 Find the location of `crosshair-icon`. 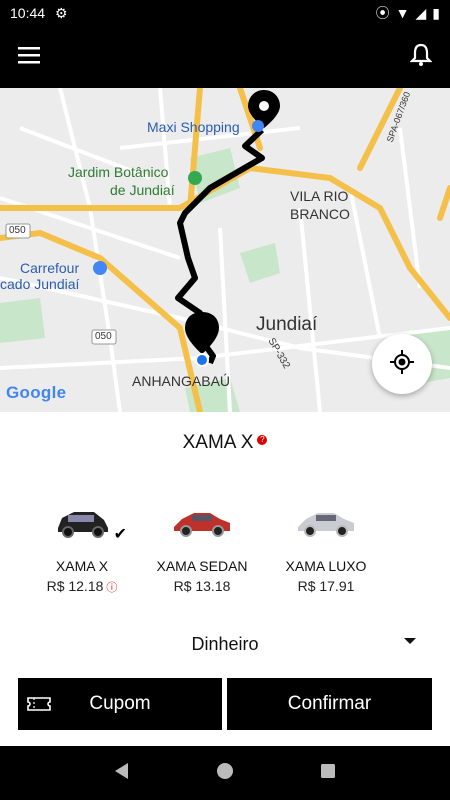

crosshair-icon is located at coordinates (402, 364).